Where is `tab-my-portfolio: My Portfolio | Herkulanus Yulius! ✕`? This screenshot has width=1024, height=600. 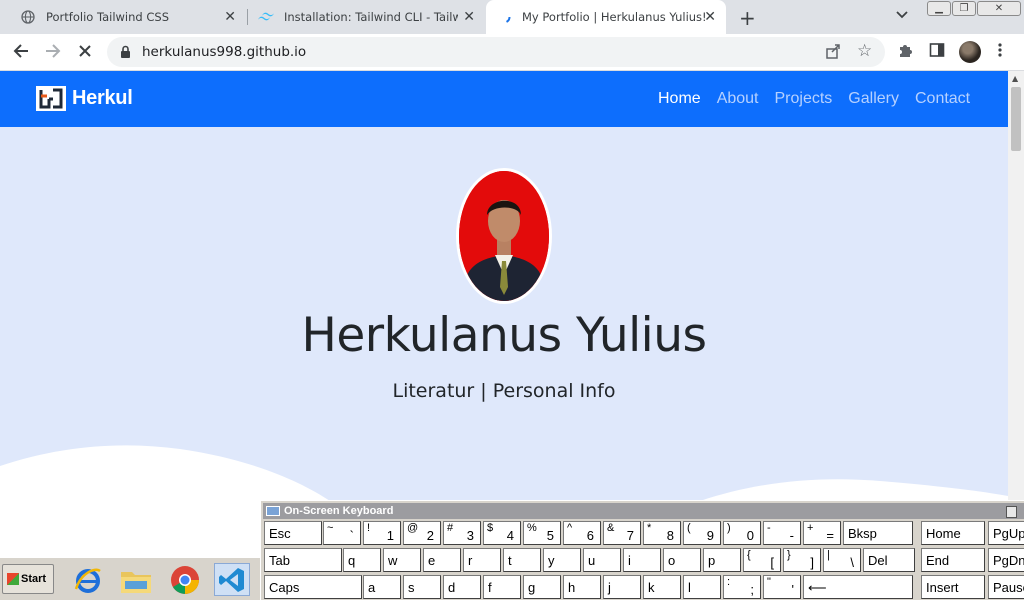
tab-my-portfolio: My Portfolio | Herkulanus Yulius! ✕ is located at coordinates (606, 17).